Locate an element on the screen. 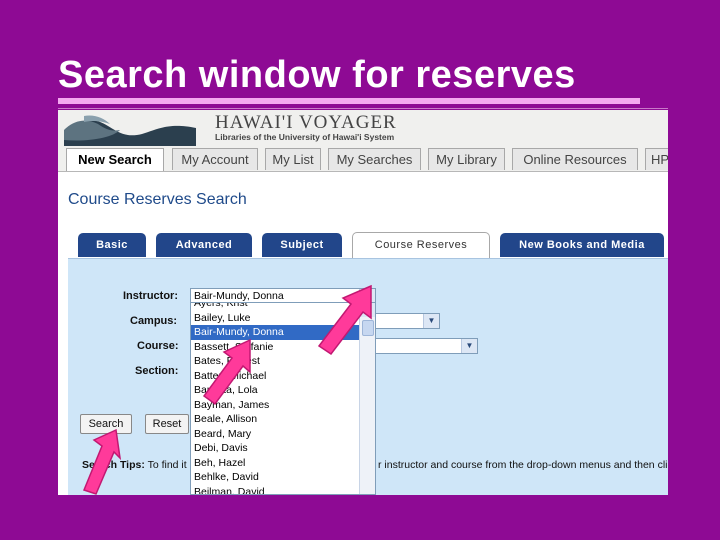  tab-subject: Subject is located at coordinates (302, 245).